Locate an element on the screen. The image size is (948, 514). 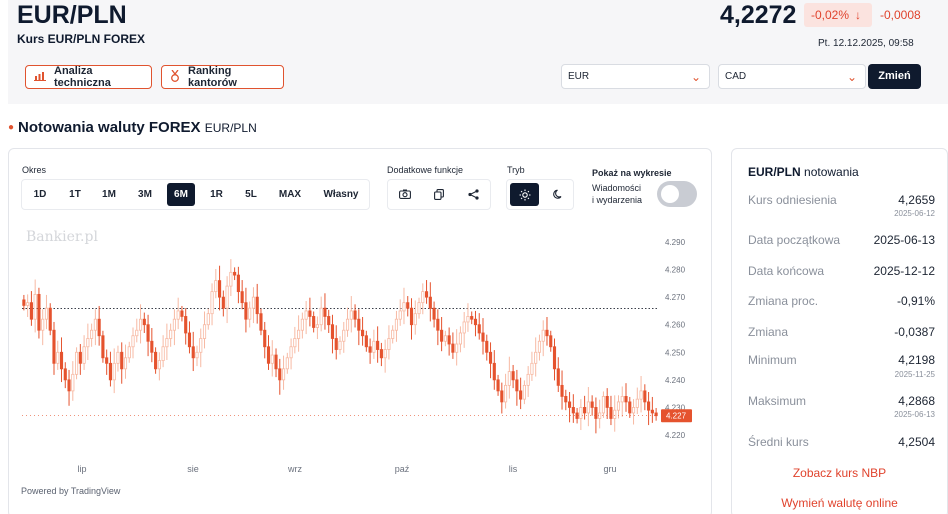
copy-icon is located at coordinates (439, 194).